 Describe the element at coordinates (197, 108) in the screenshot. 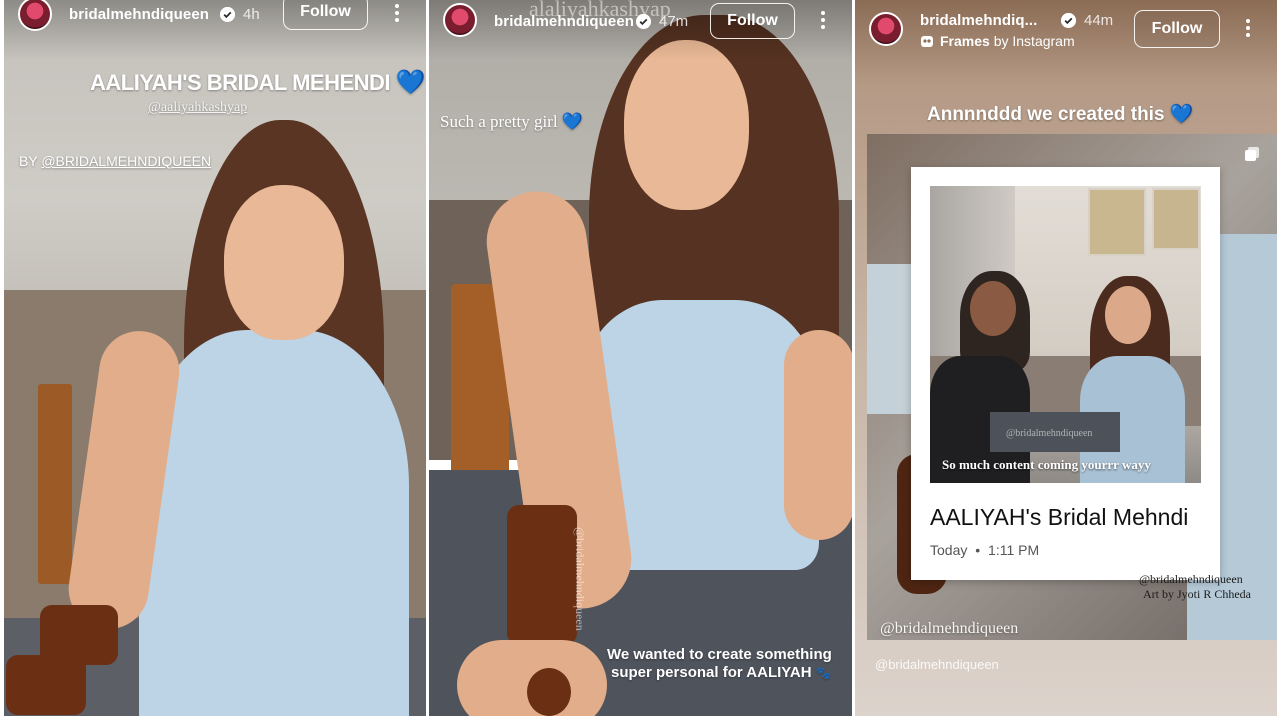

I see `mention-tag: @aaliyahkashyap` at that location.